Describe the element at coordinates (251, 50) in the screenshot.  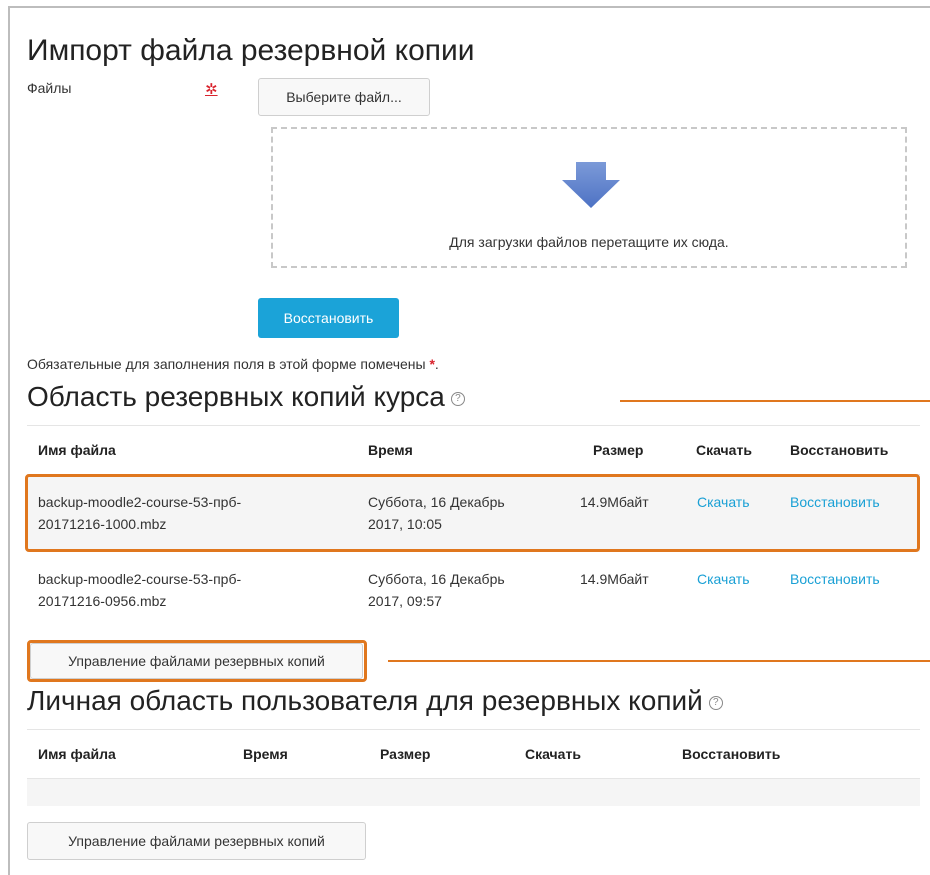
I see `page-title: Импорт файла резервной копии` at that location.